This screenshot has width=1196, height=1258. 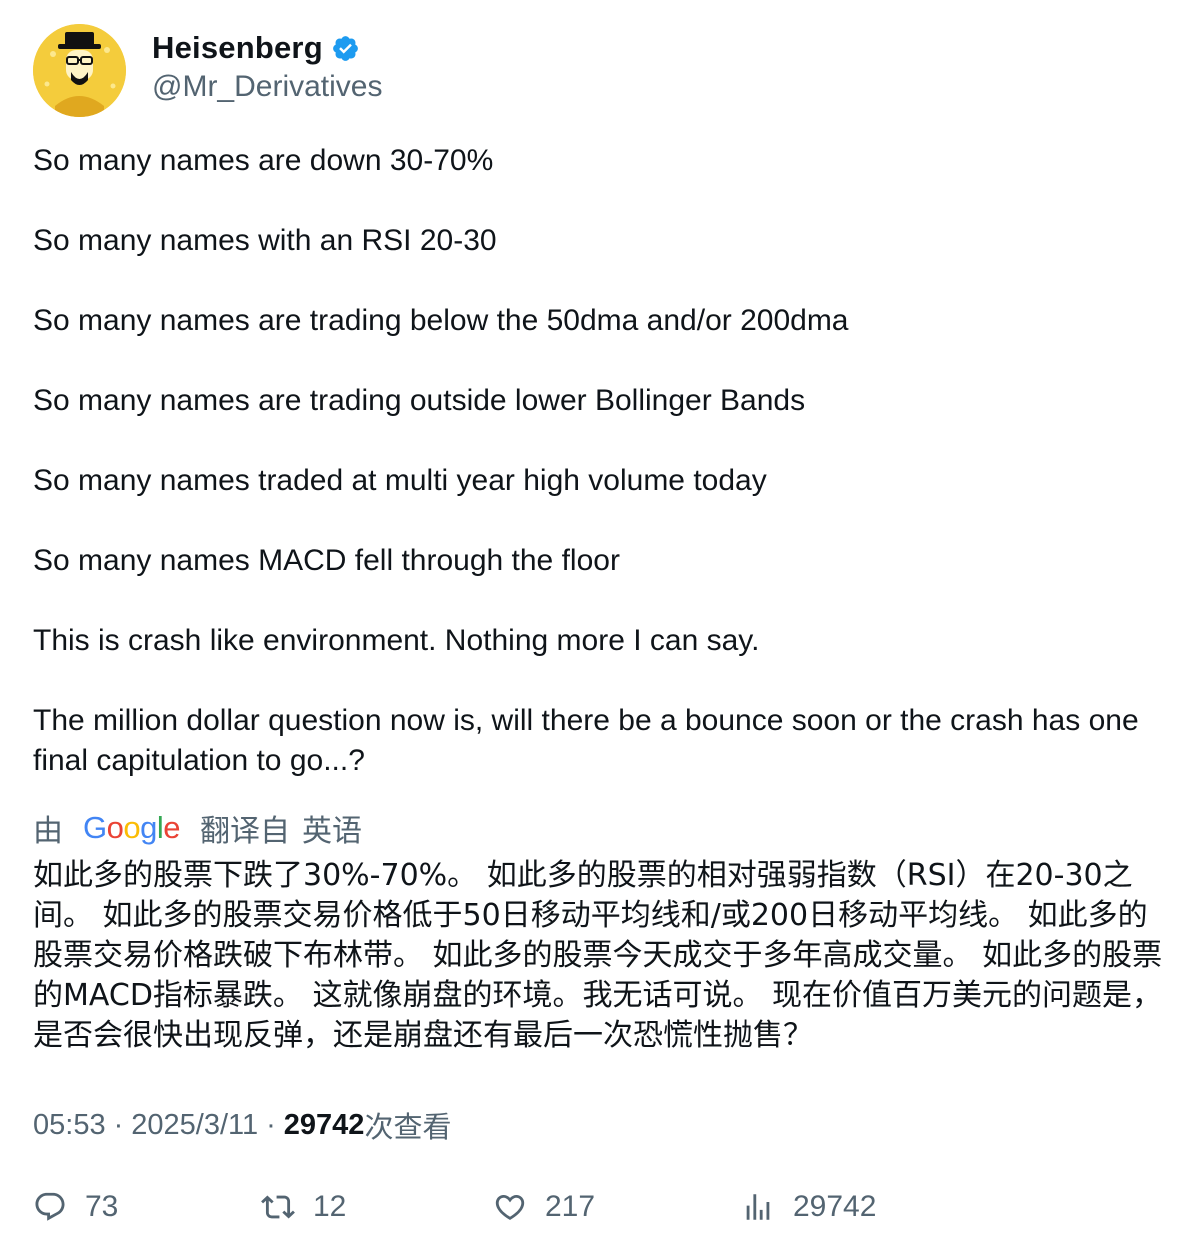 What do you see at coordinates (835, 1206) in the screenshot?
I see `views-count-action: 29742` at bounding box center [835, 1206].